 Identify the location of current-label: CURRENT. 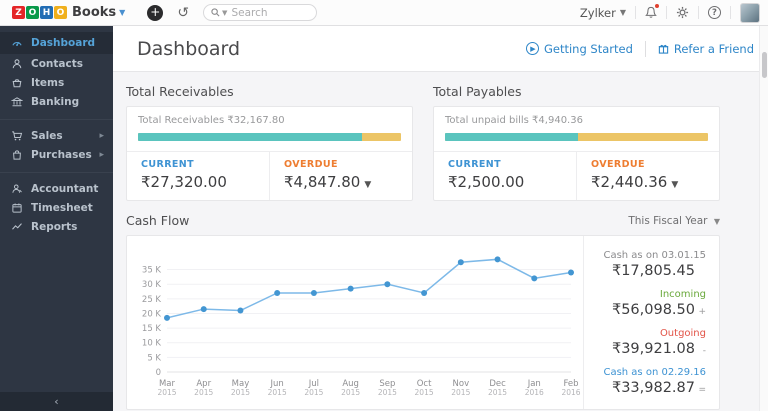
(475, 164).